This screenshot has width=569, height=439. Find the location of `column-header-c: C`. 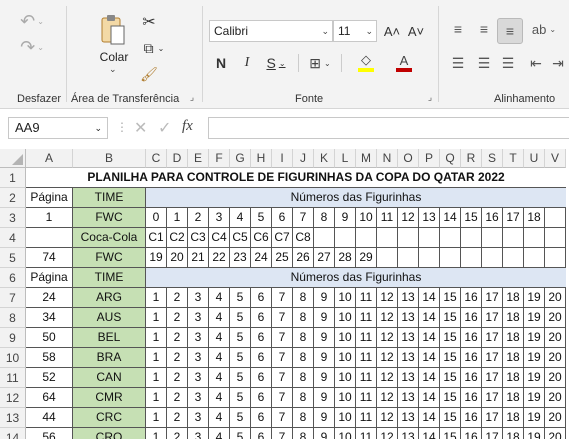

column-header-c: C is located at coordinates (156, 158).